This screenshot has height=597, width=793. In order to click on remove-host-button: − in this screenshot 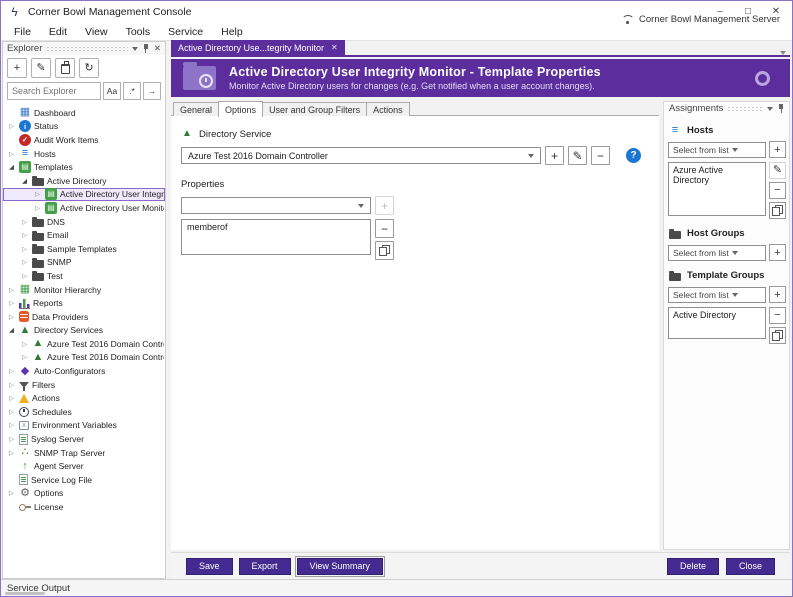, I will do `click(777, 190)`.